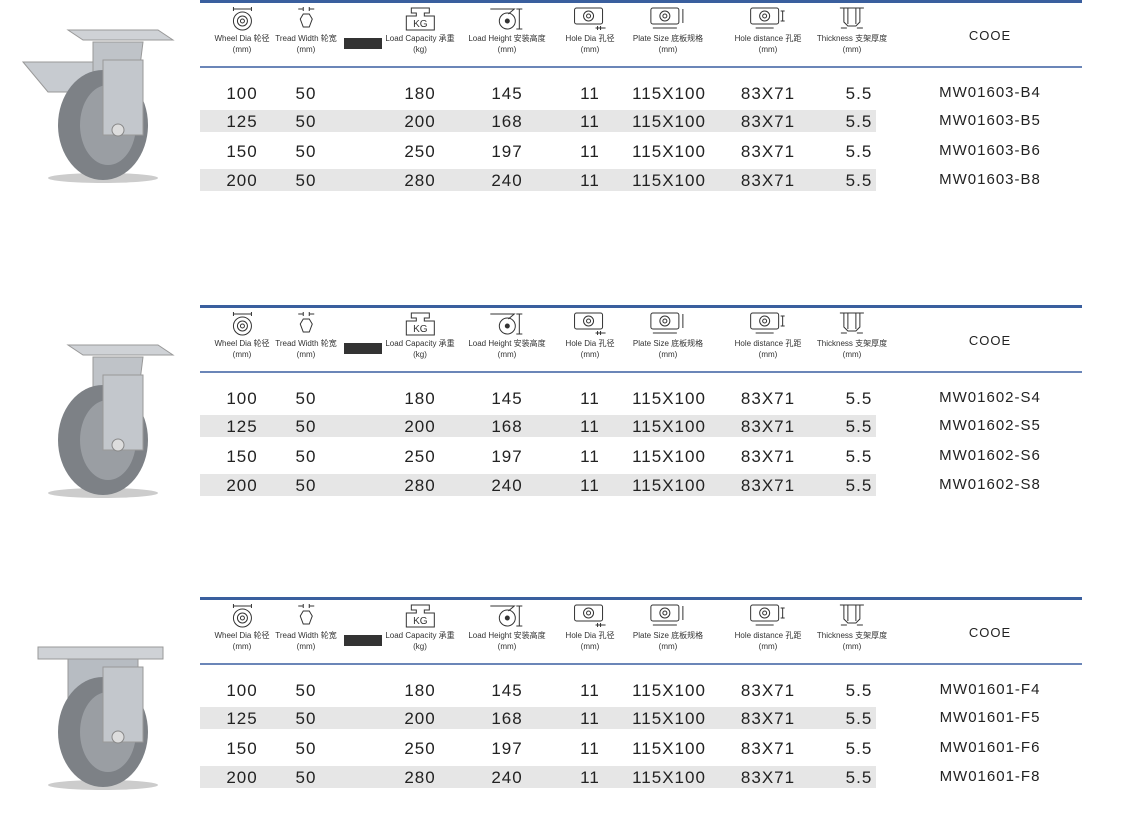 The width and height of the screenshot is (1140, 826). I want to click on hole-dia-icon, so click(590, 19).